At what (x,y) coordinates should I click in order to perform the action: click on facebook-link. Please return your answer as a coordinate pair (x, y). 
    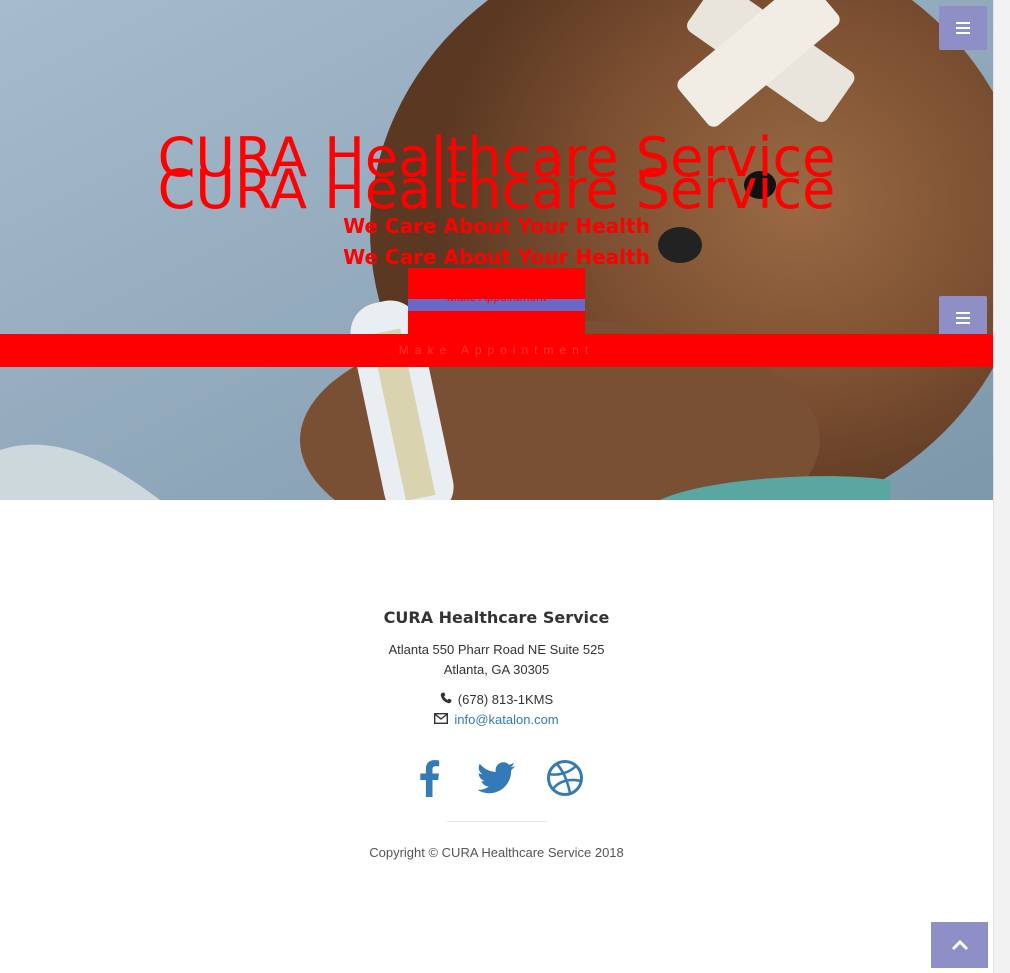
    Looking at the image, I should click on (429, 778).